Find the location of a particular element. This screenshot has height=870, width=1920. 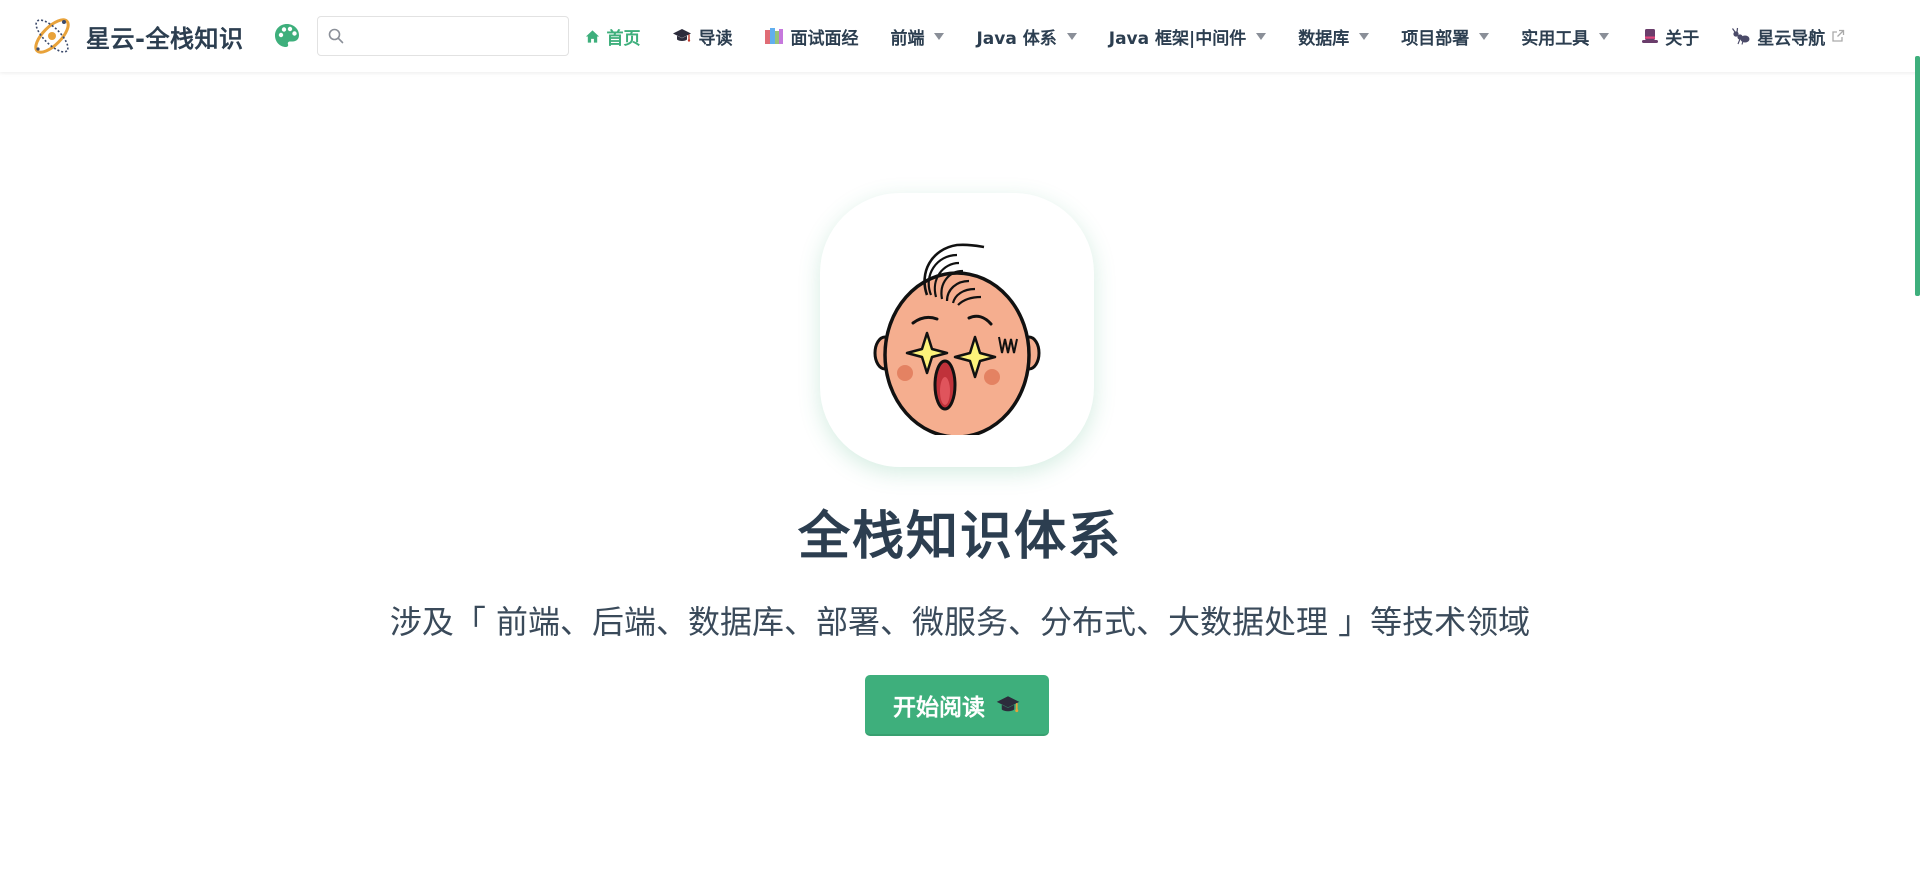

nav-dropdown-frontend: 前端 is located at coordinates (917, 36).